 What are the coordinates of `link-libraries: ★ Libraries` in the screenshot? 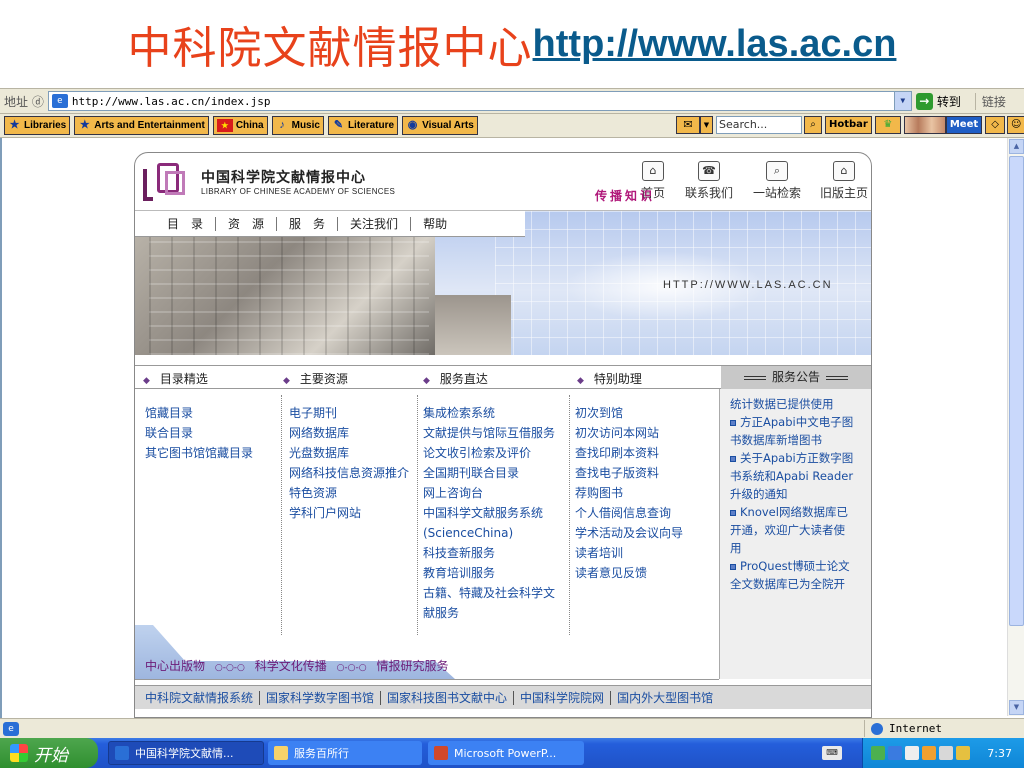 It's located at (37, 125).